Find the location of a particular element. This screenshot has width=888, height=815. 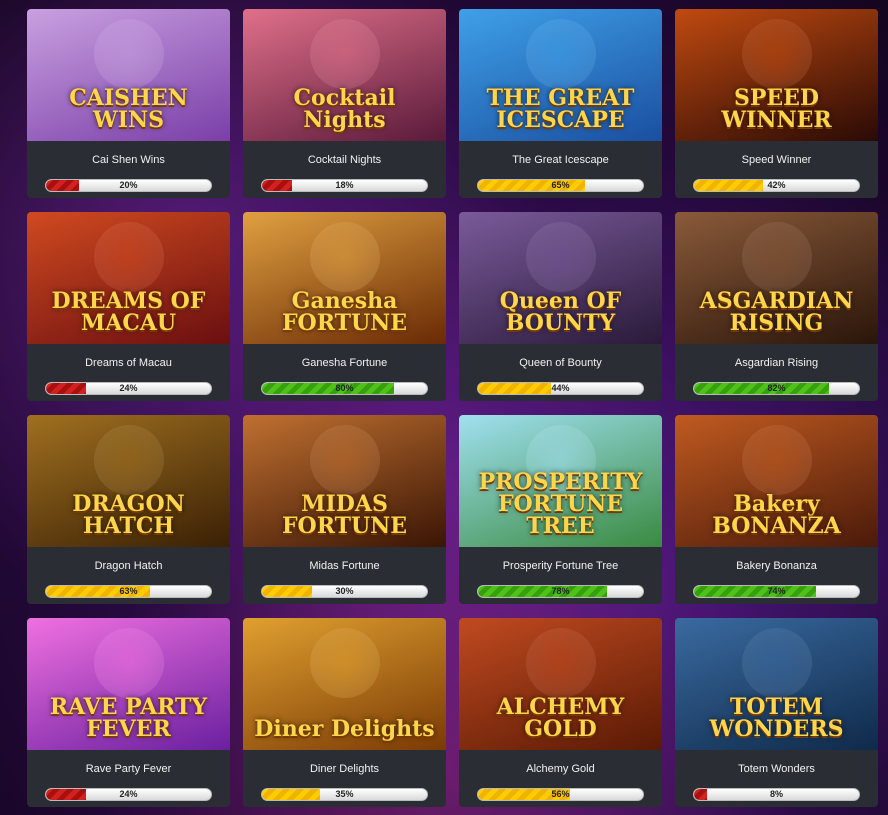

rtp-percent-label: 63% is located at coordinates (128, 591).